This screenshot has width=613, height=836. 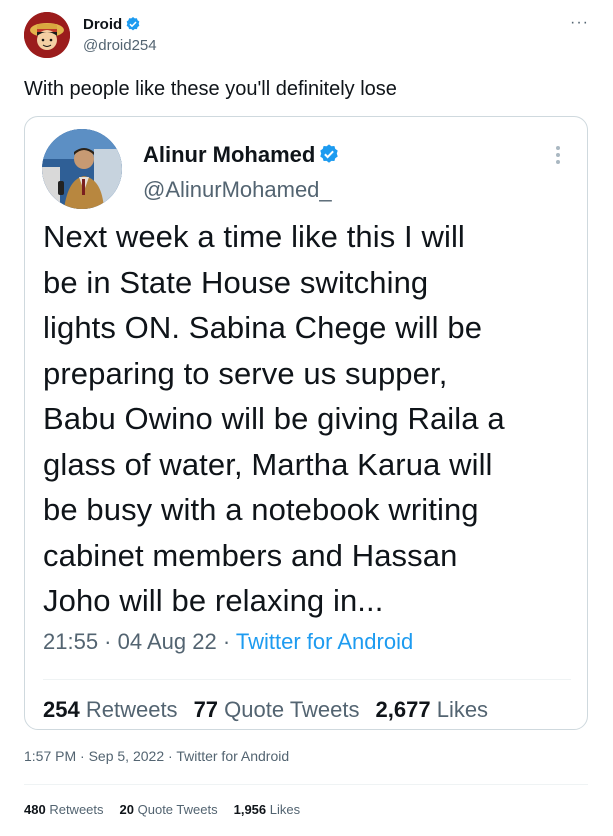 I want to click on quoted-stats: 254 Retweets 77 Quote Tweets 2,677 Likes, so click(x=265, y=710).